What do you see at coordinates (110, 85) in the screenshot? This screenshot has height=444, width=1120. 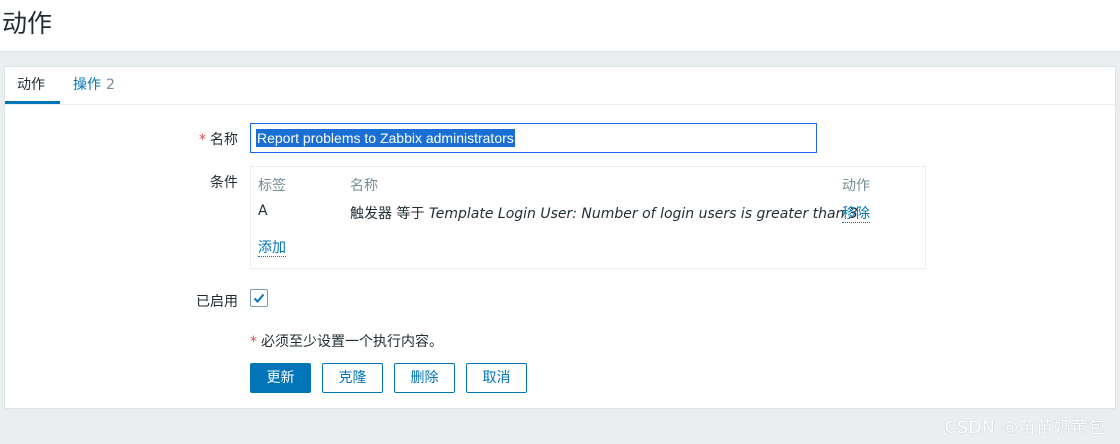 I see `tab-operations-count: 2` at bounding box center [110, 85].